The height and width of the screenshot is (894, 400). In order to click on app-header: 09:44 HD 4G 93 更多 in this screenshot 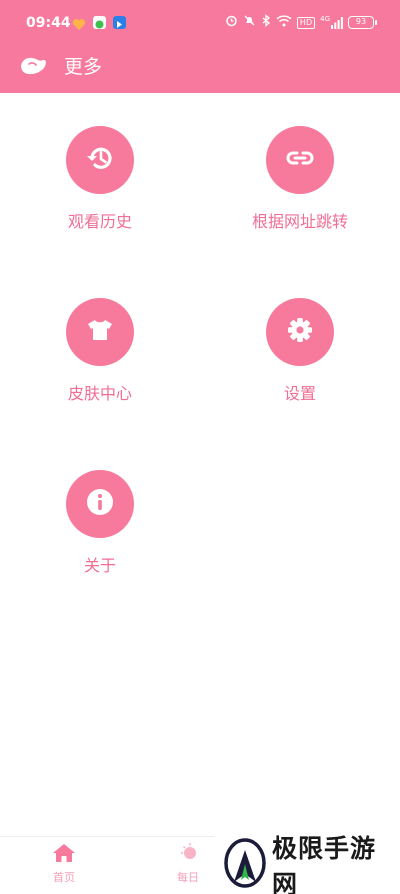, I will do `click(200, 46)`.